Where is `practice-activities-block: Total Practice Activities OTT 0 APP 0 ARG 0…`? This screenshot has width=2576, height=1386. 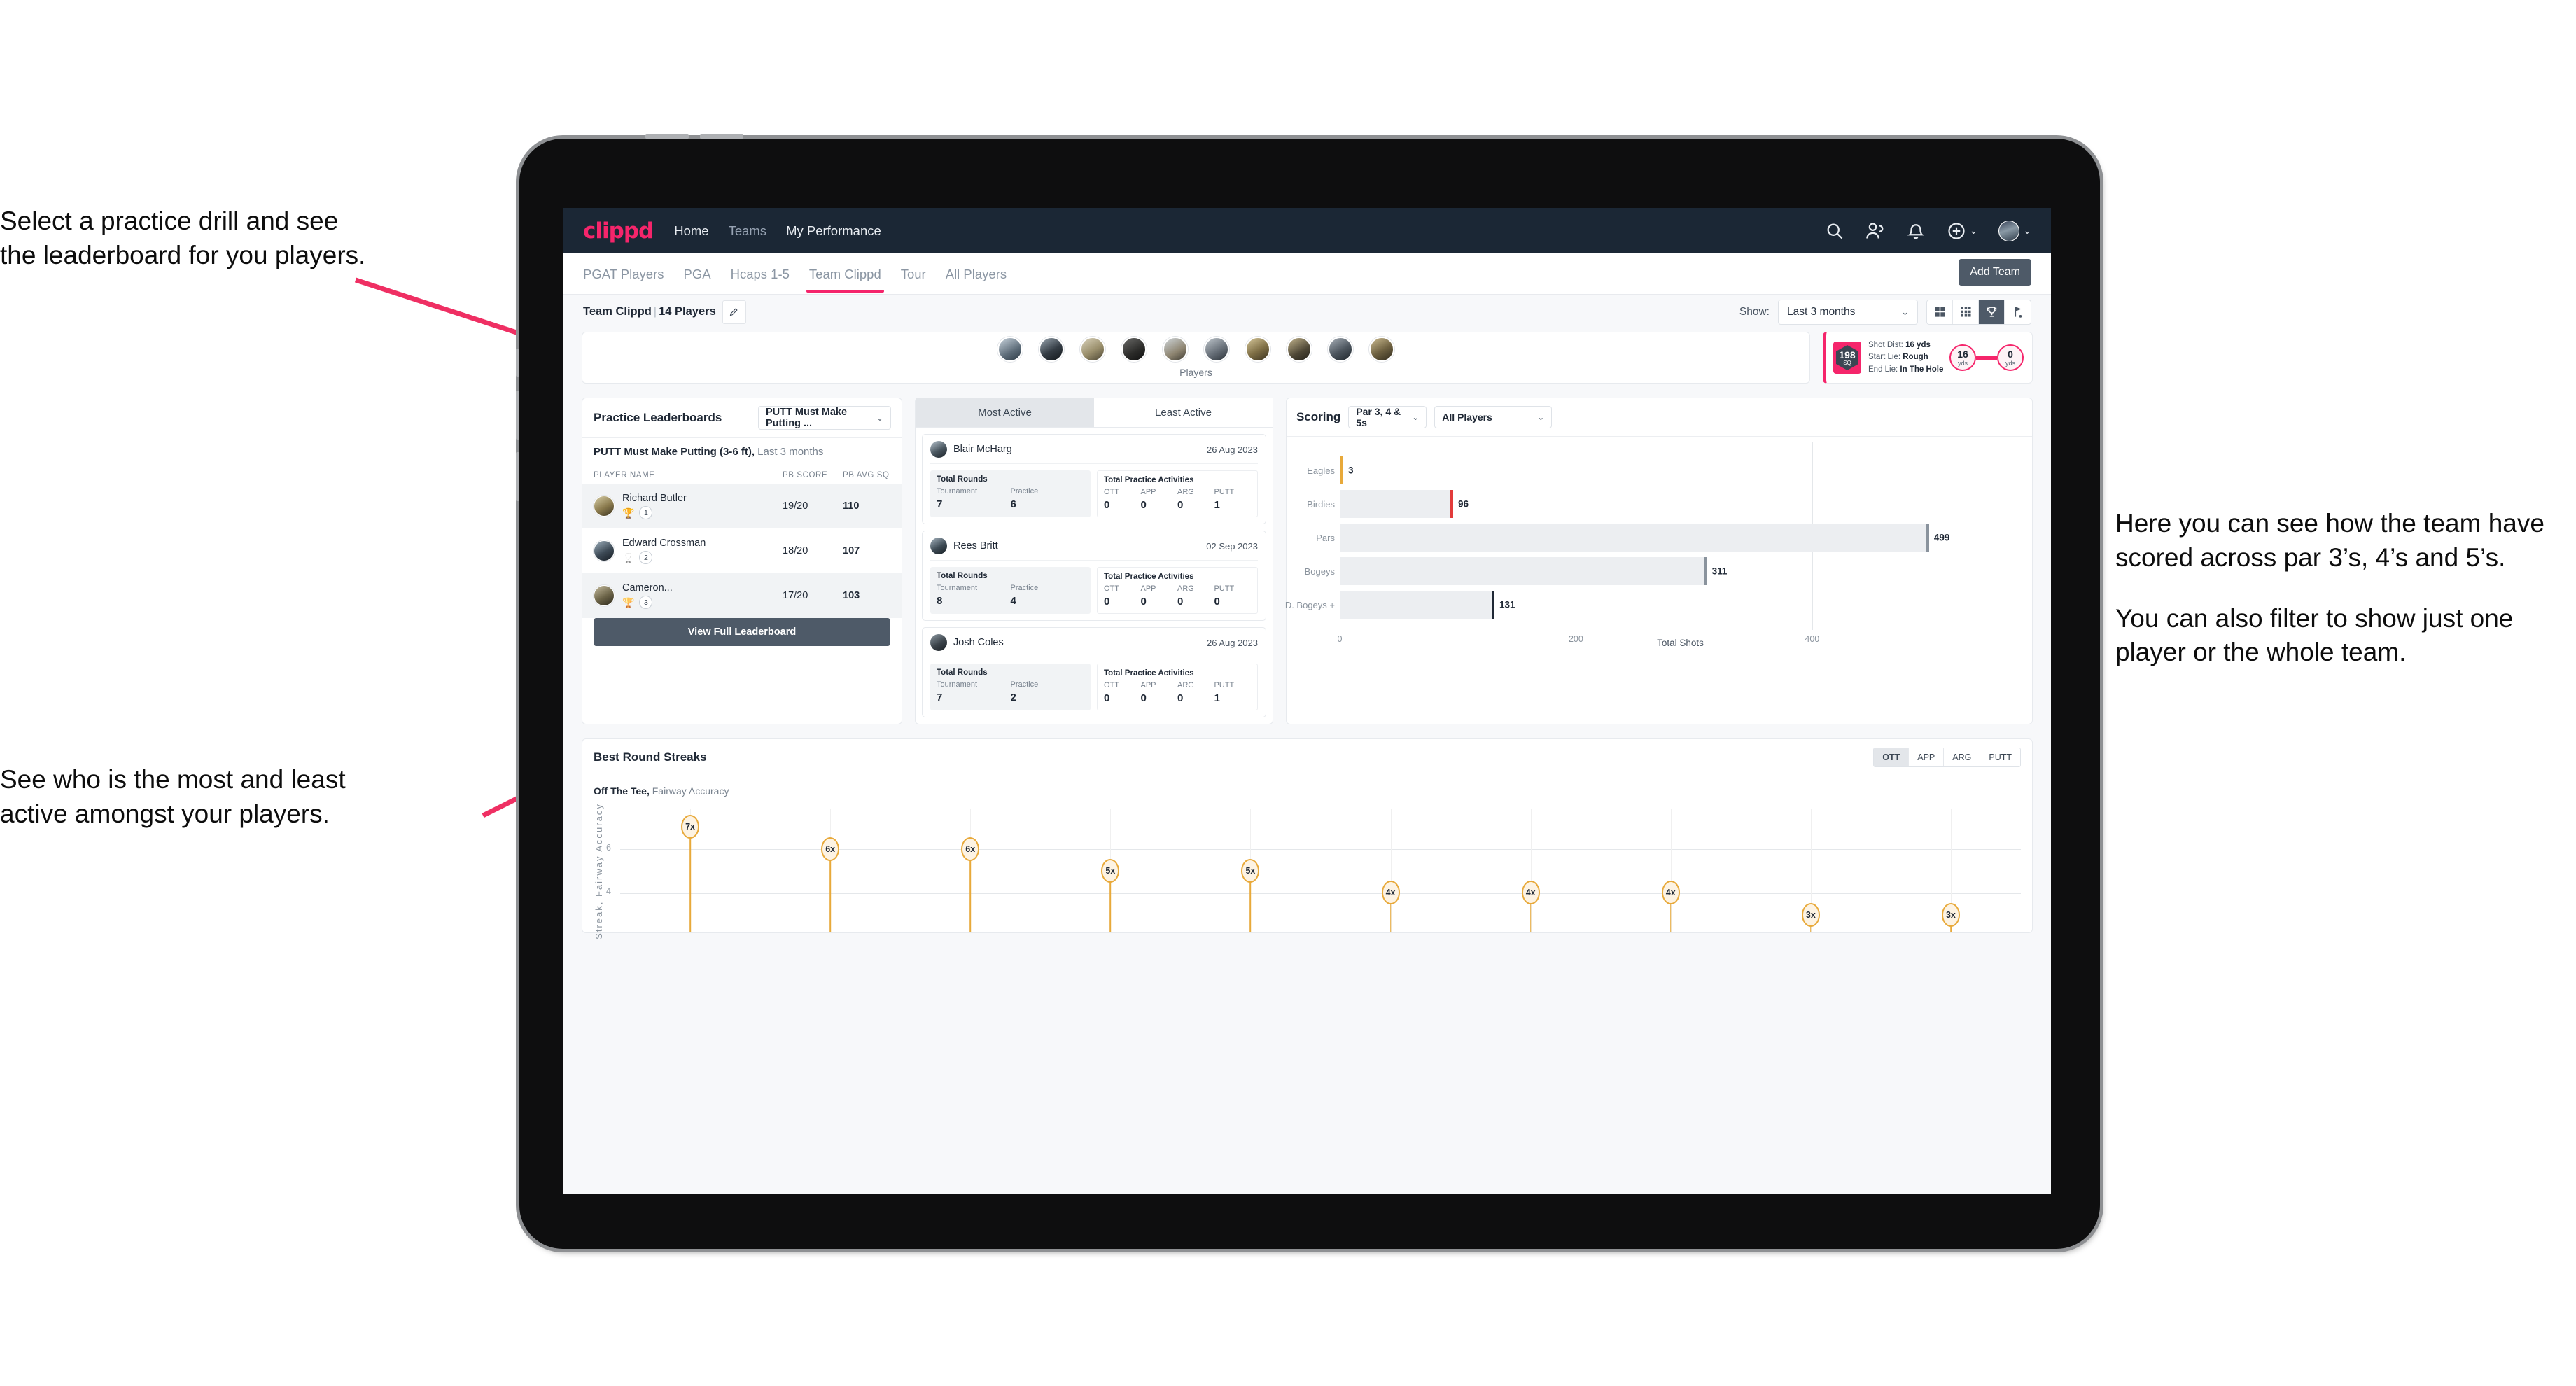 practice-activities-block: Total Practice Activities OTT 0 APP 0 ARG 0… is located at coordinates (1177, 590).